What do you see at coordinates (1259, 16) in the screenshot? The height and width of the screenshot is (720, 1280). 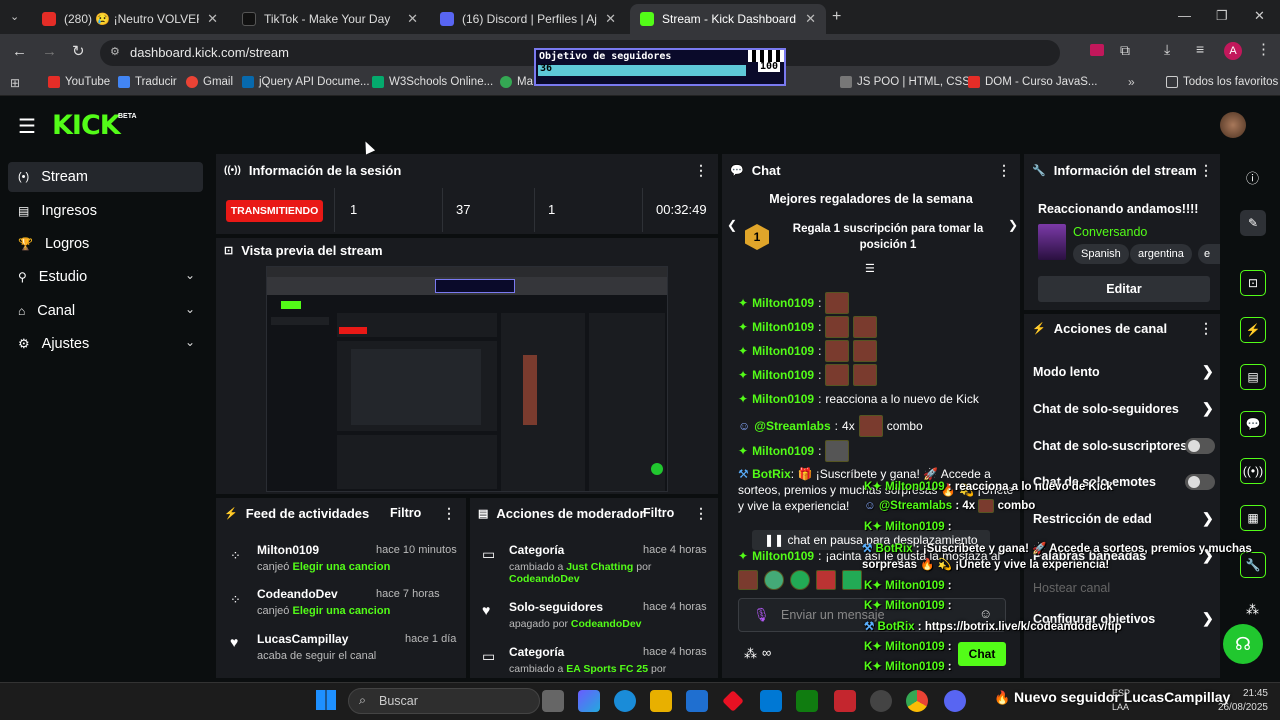 I see `window-close-button: ✕` at bounding box center [1259, 16].